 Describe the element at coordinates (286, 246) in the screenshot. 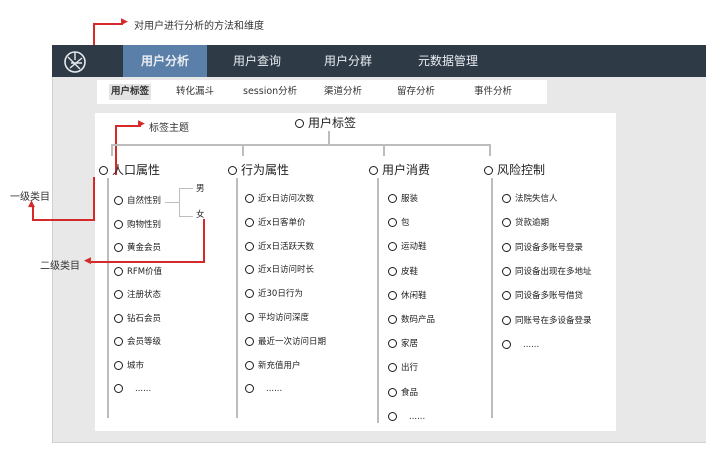

I see `tag-item-label: 近x日活跃天数` at that location.